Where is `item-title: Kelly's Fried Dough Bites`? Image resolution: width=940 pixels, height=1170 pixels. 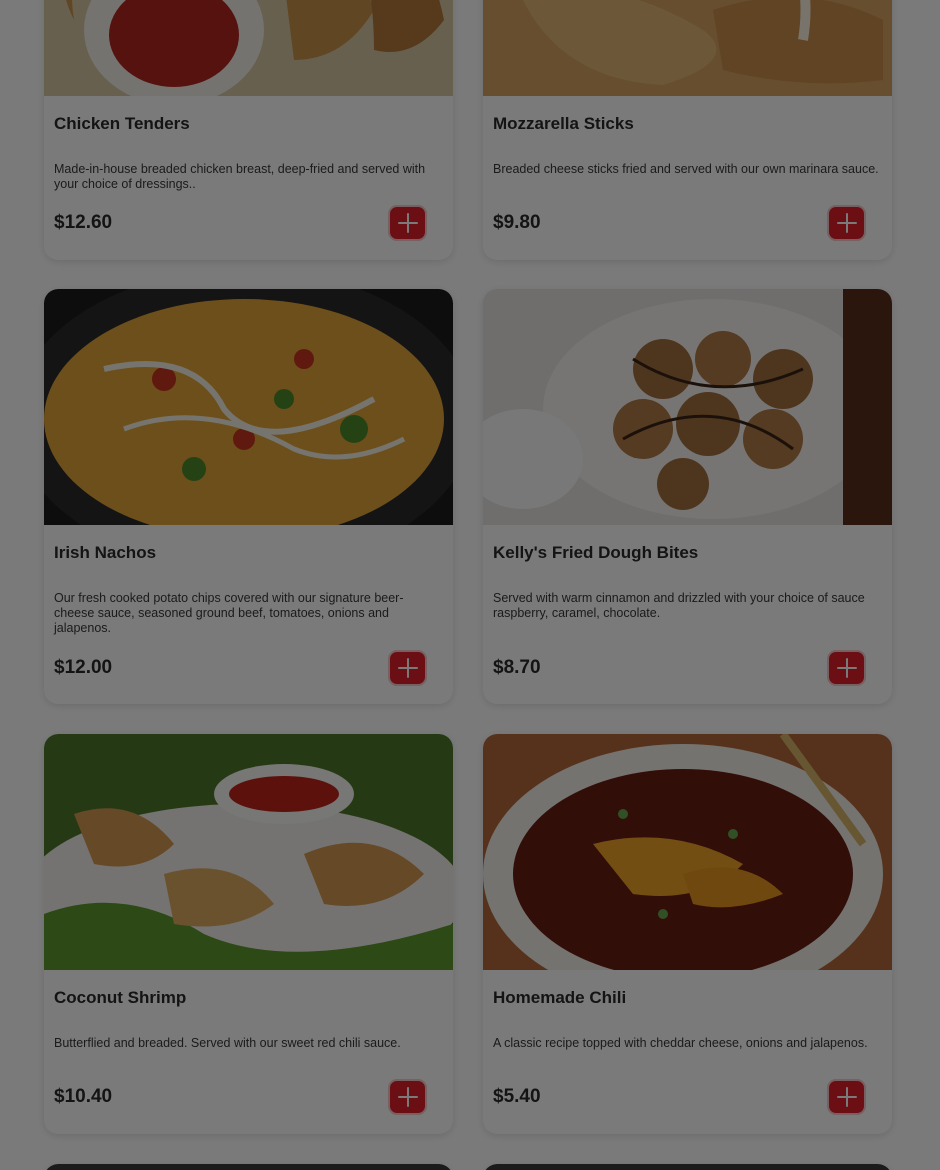 item-title: Kelly's Fried Dough Bites is located at coordinates (596, 552).